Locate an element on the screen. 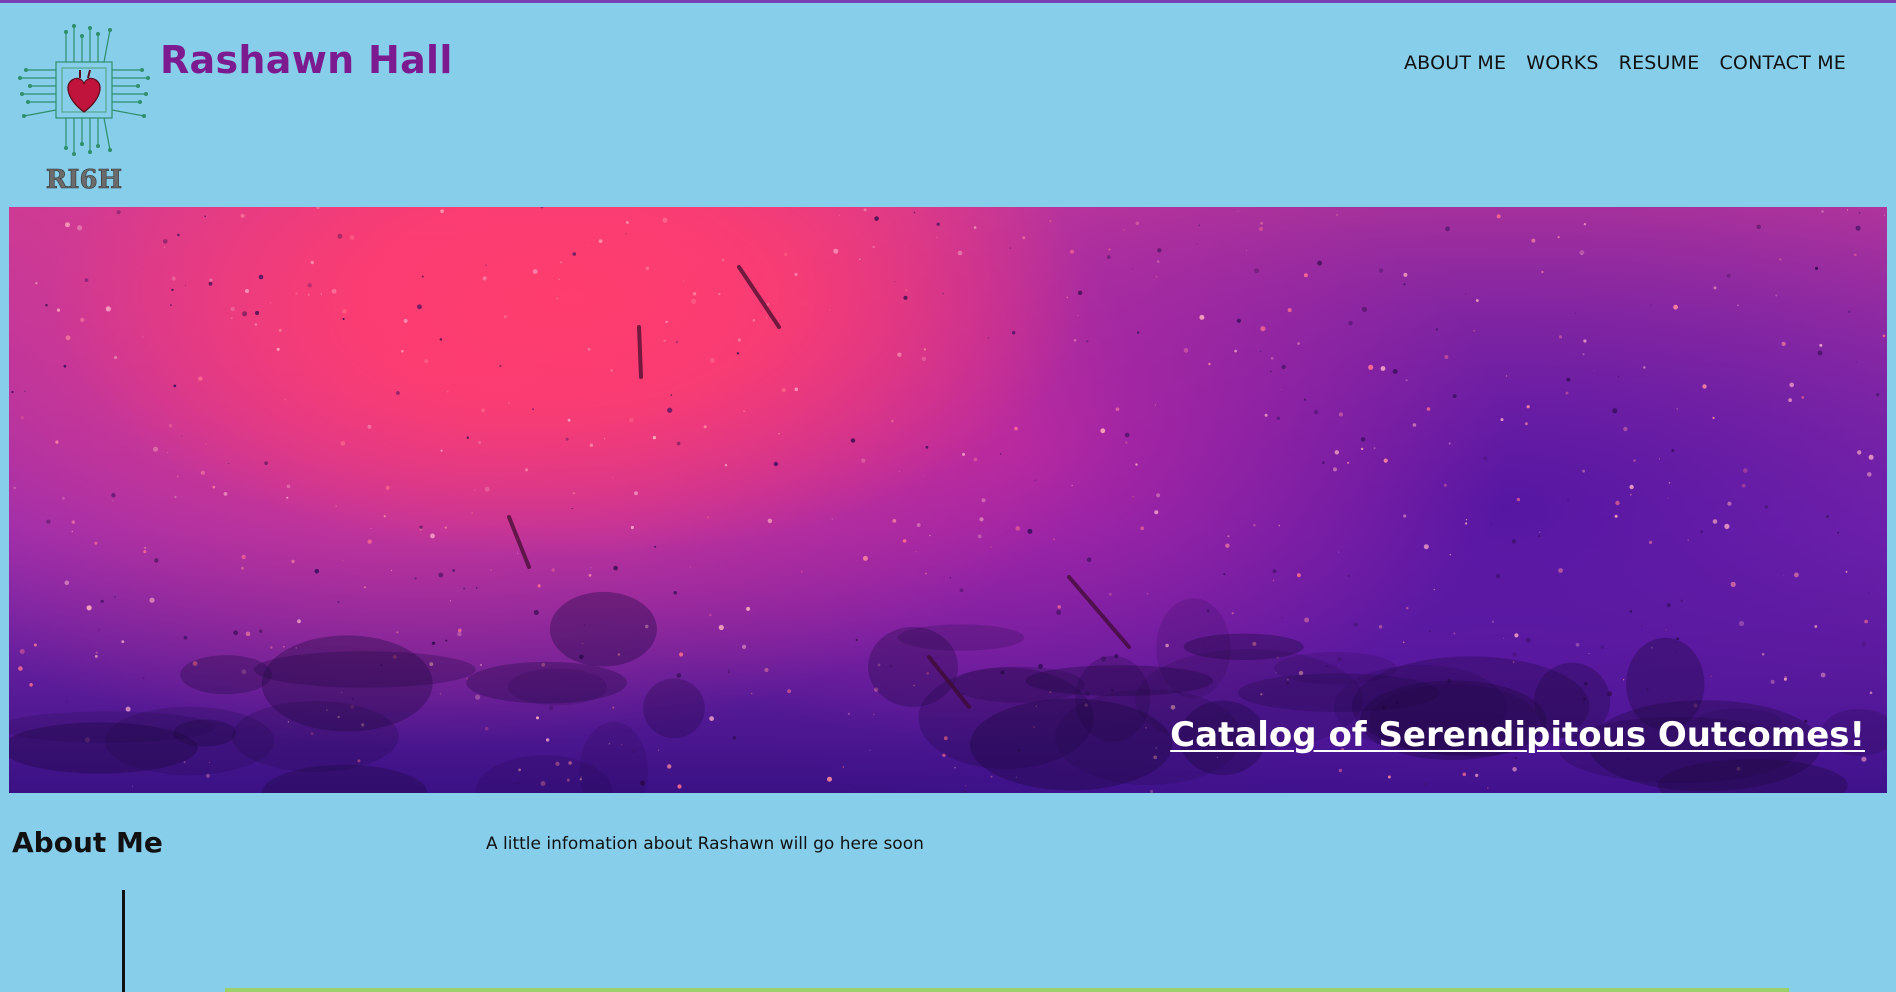 The height and width of the screenshot is (992, 1896). timeline-divider is located at coordinates (123, 941).